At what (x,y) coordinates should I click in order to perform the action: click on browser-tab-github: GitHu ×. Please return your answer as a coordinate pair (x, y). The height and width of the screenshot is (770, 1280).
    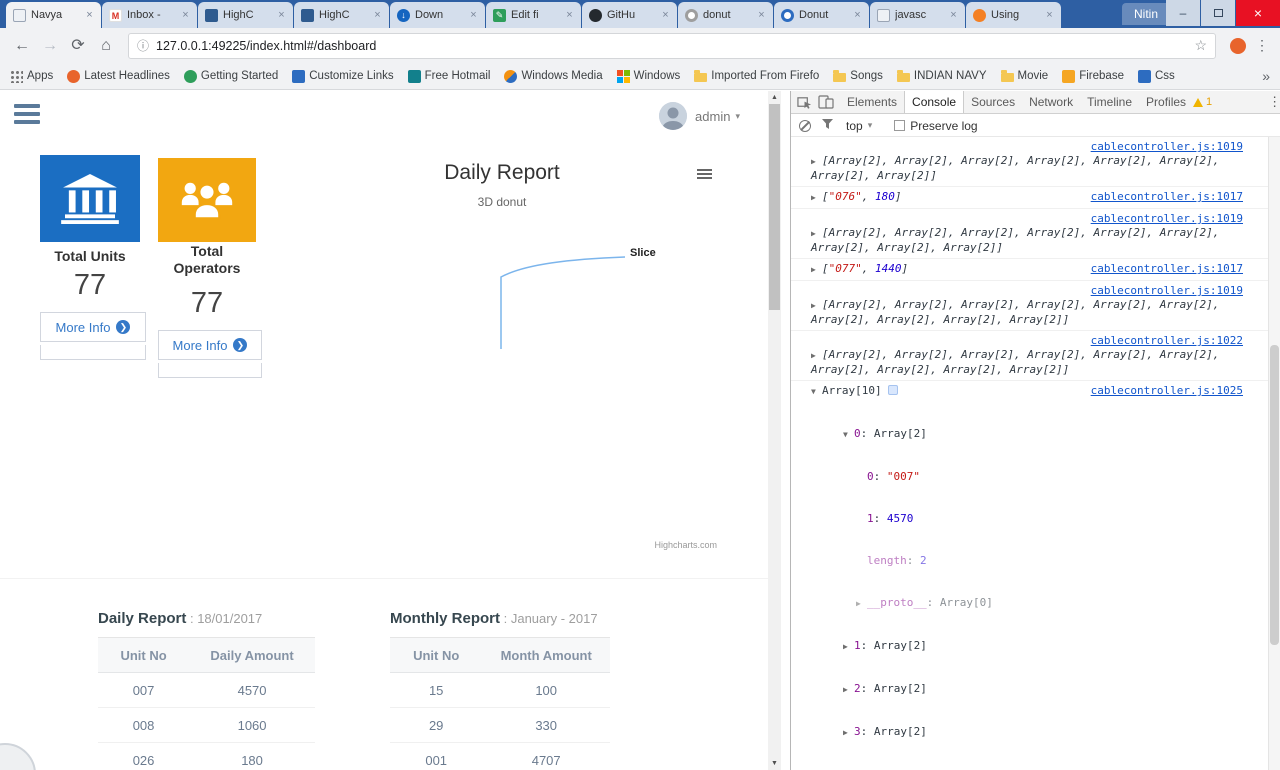
    Looking at the image, I should click on (629, 15).